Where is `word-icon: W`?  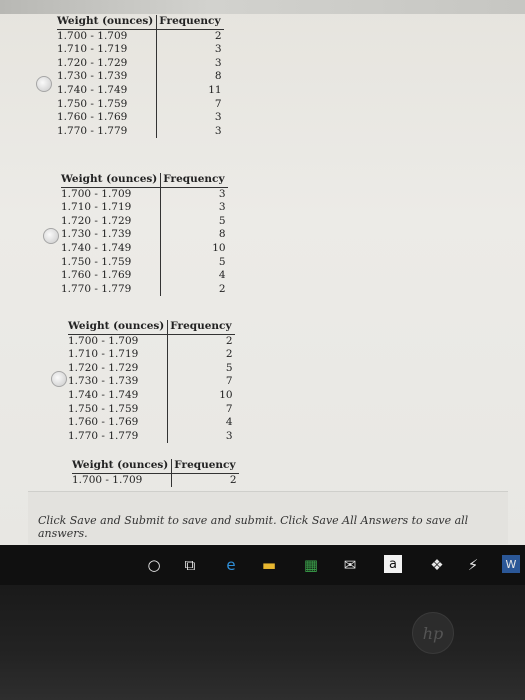
word-icon: W is located at coordinates (511, 564).